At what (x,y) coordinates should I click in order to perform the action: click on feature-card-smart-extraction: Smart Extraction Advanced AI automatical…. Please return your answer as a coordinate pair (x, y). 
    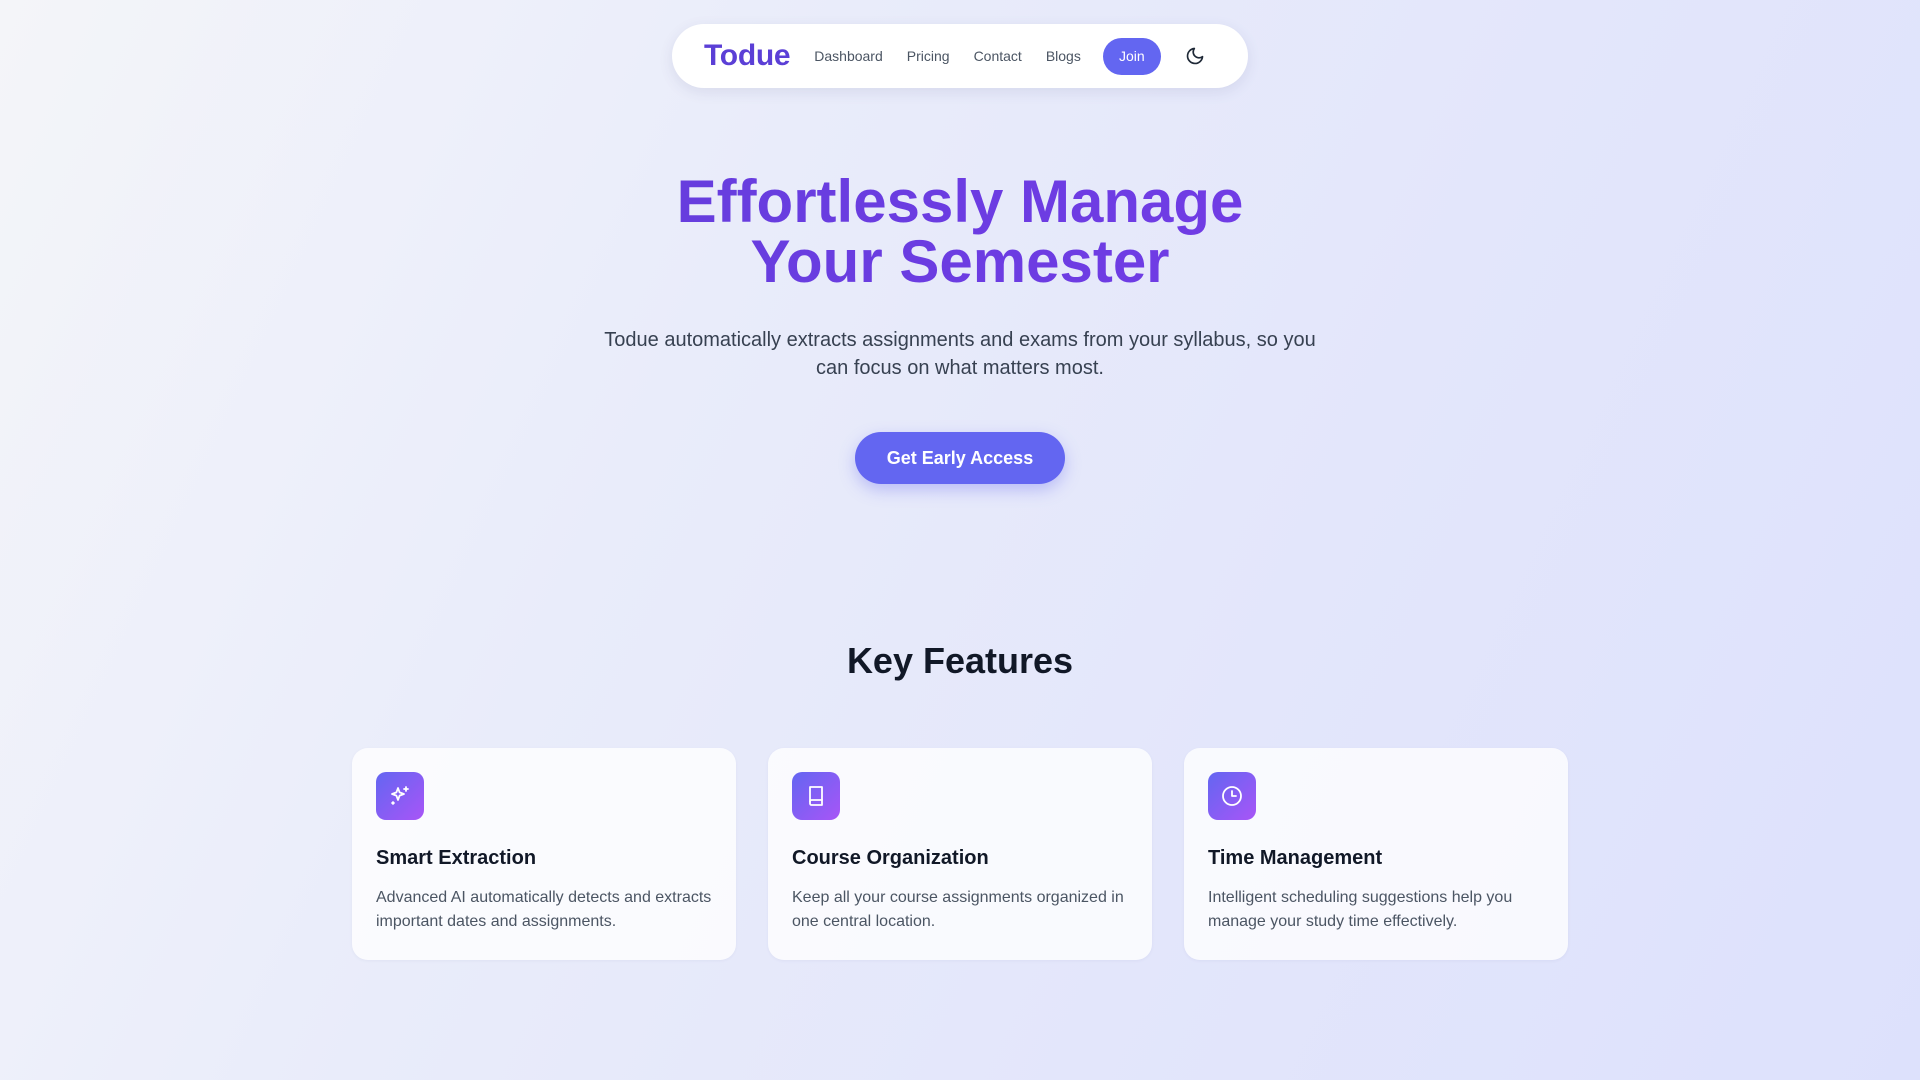
    Looking at the image, I should click on (544, 854).